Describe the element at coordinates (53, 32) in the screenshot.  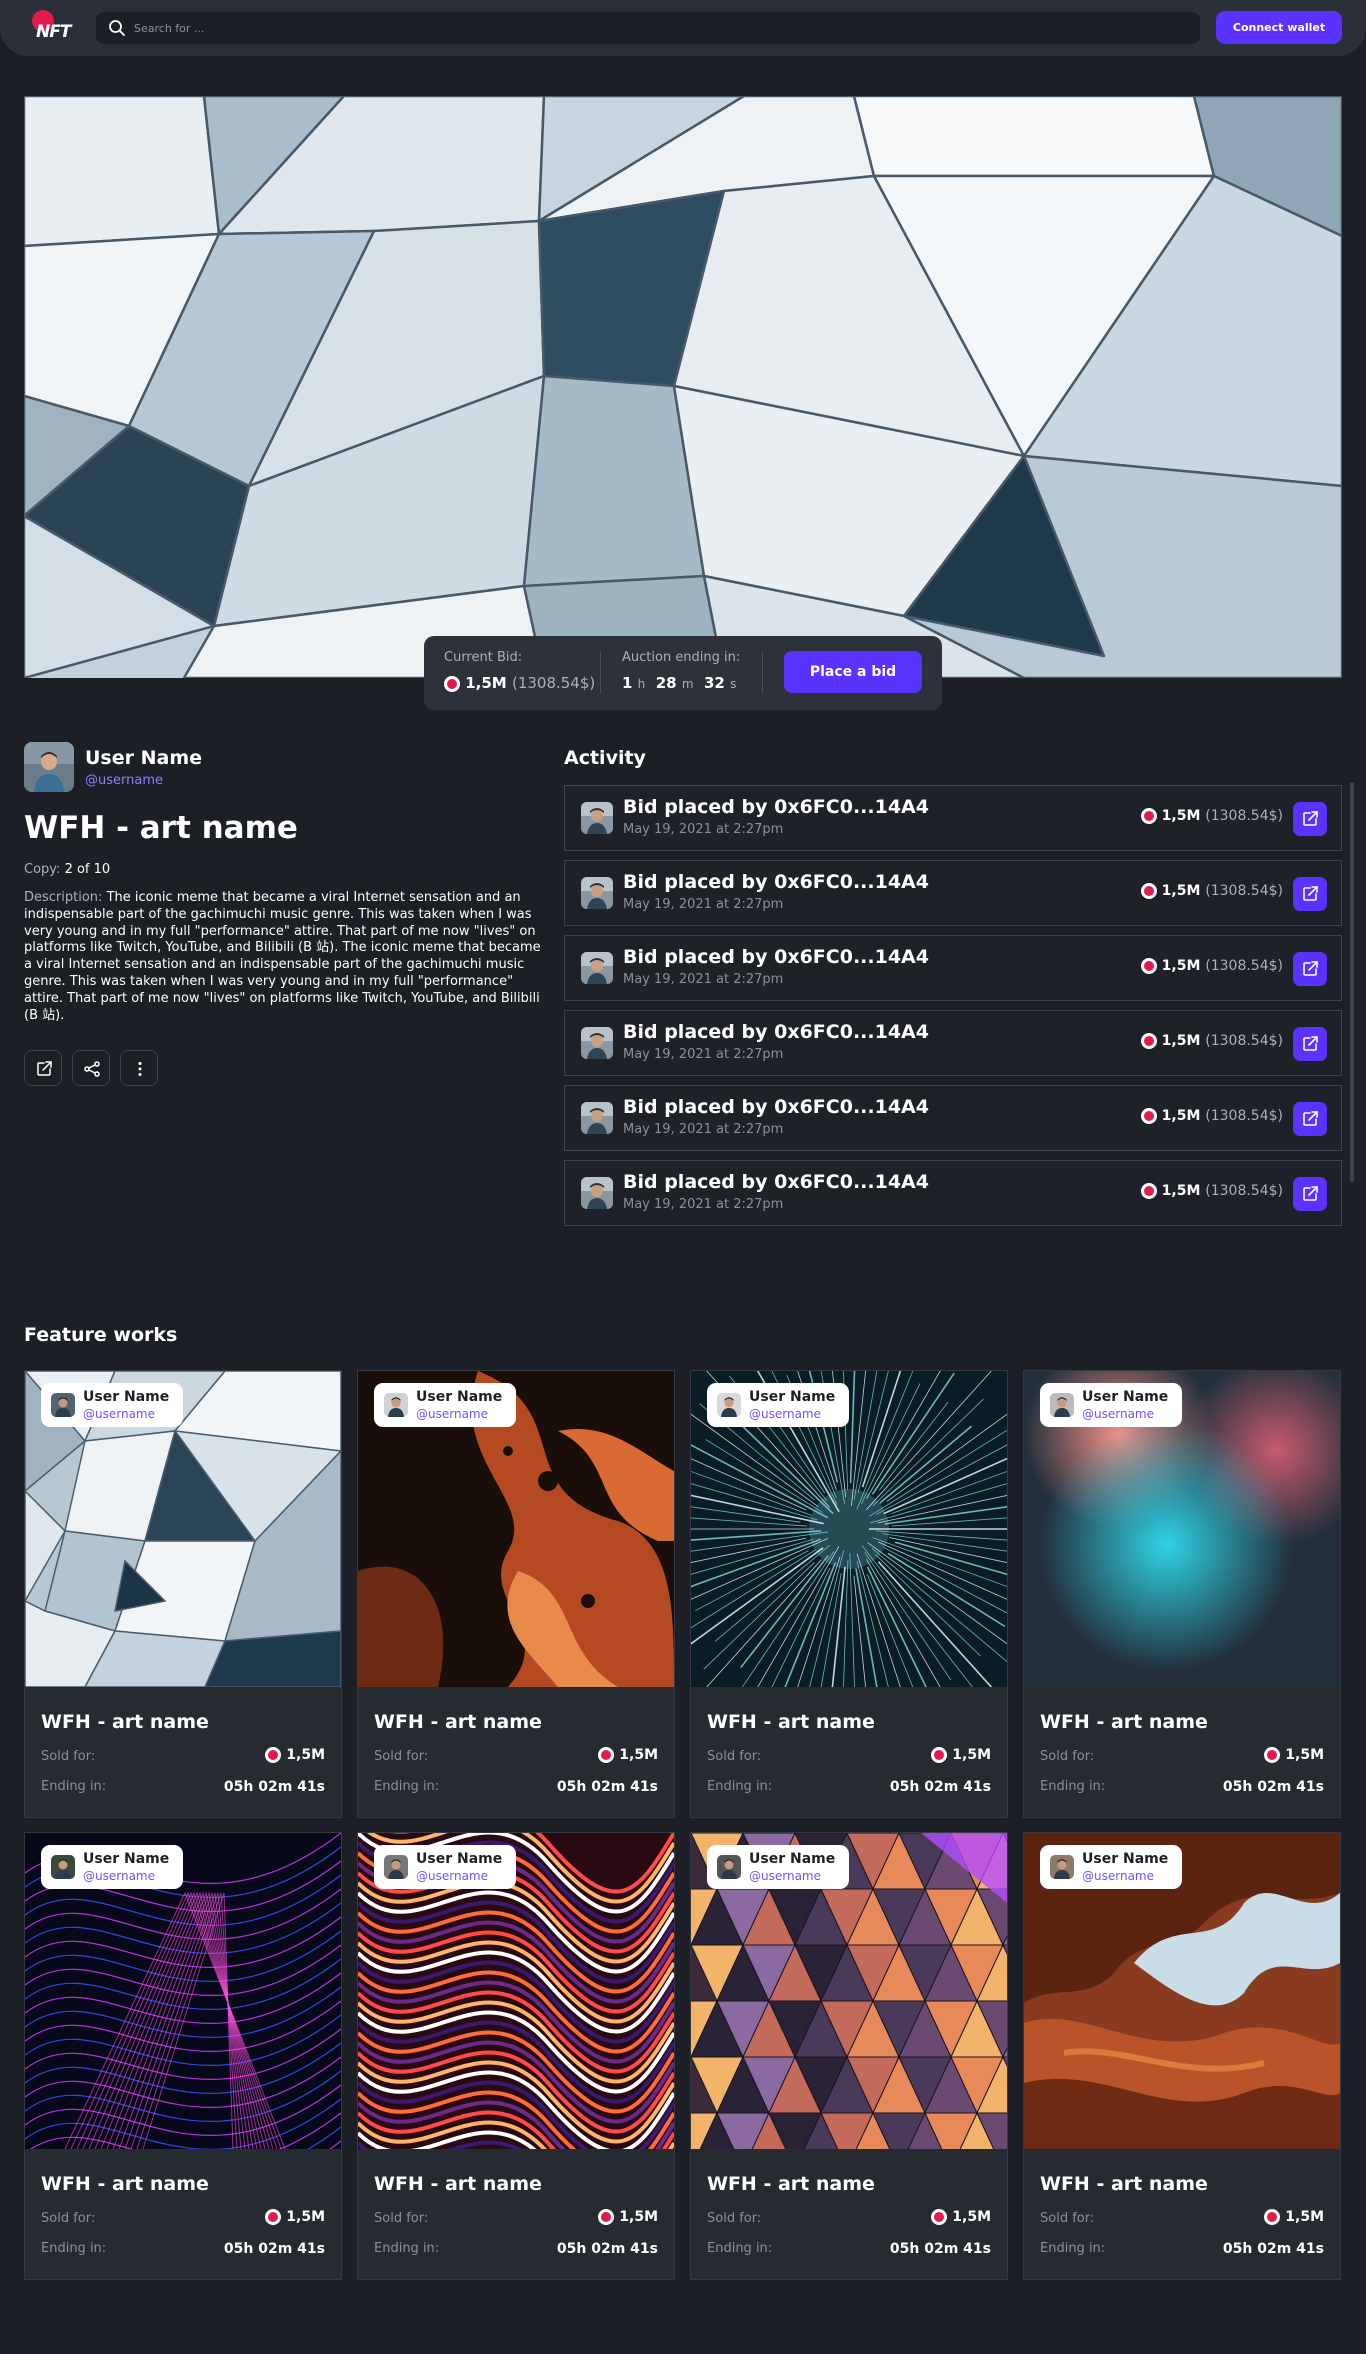
I see `logo-text: NFT` at that location.